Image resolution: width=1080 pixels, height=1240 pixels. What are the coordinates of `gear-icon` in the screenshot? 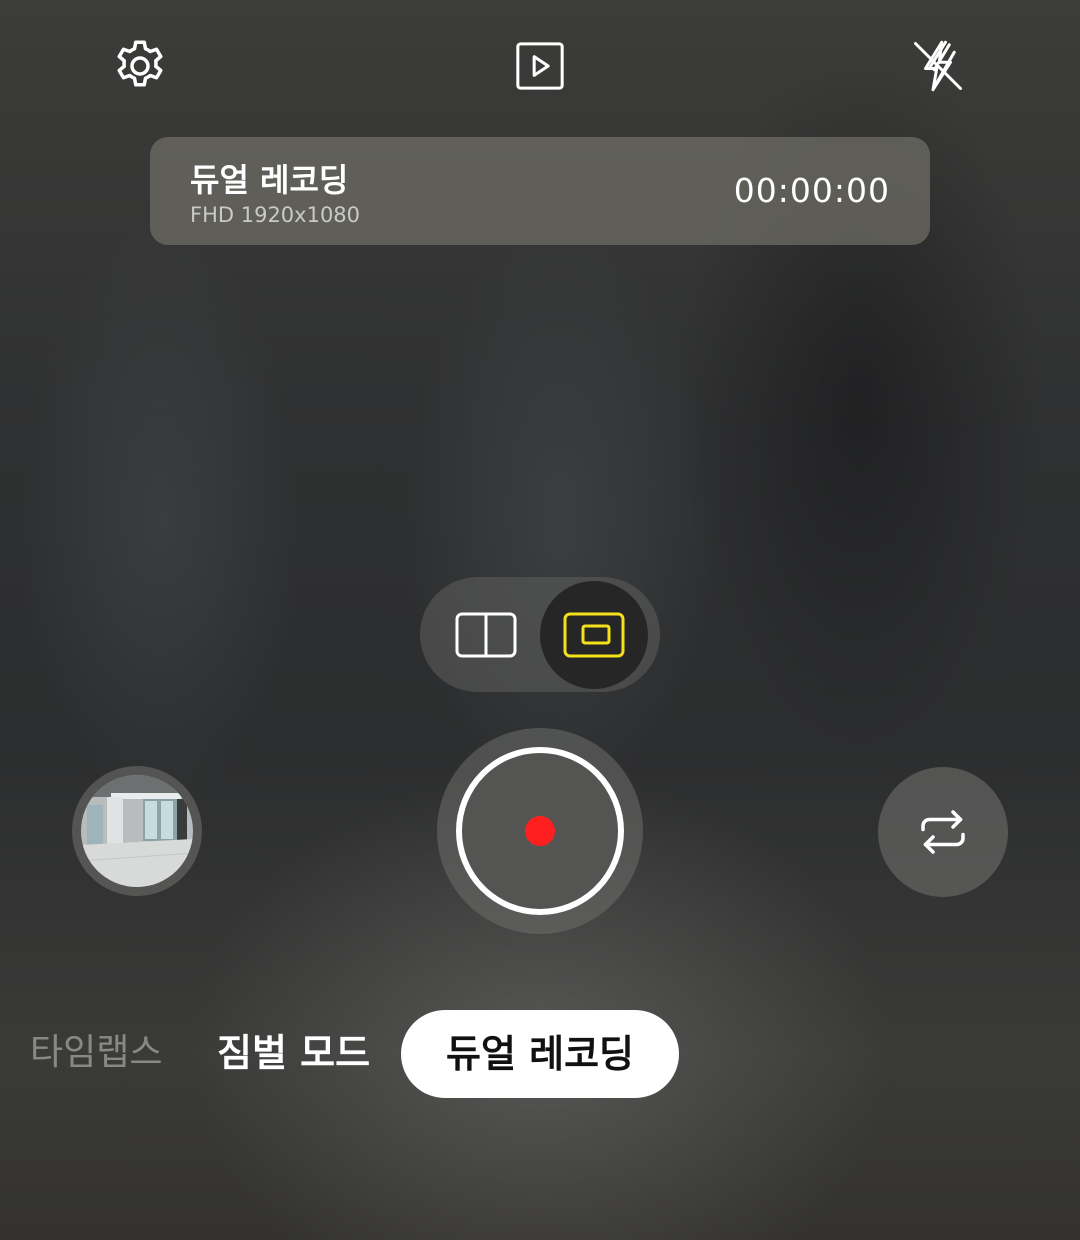 It's located at (140, 66).